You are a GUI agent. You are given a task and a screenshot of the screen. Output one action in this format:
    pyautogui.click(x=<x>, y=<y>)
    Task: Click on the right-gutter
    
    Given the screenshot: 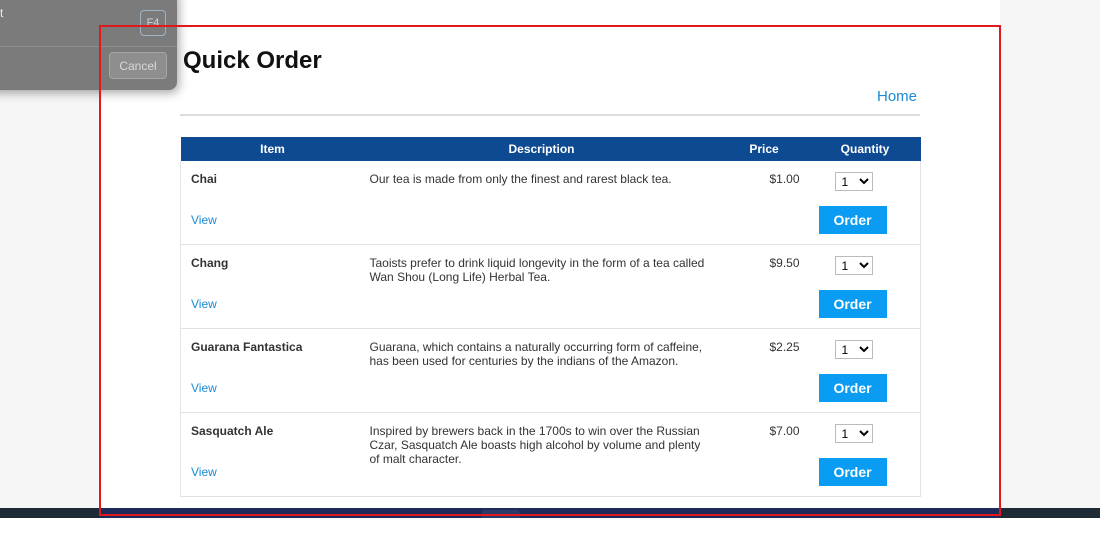 What is the action you would take?
    pyautogui.click(x=1050, y=270)
    